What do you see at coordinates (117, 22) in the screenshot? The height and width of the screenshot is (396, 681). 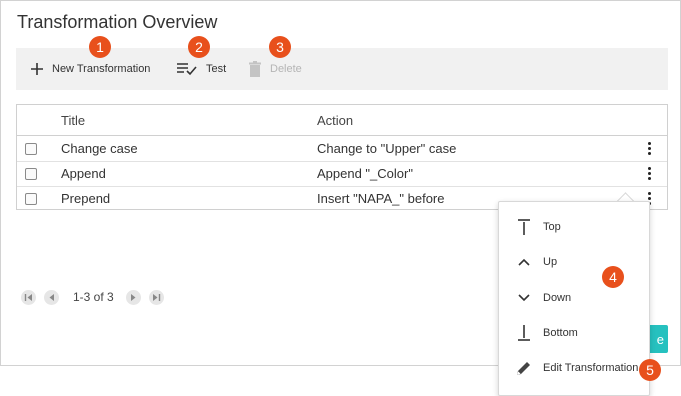 I see `dialog-title: Transformation Overview` at bounding box center [117, 22].